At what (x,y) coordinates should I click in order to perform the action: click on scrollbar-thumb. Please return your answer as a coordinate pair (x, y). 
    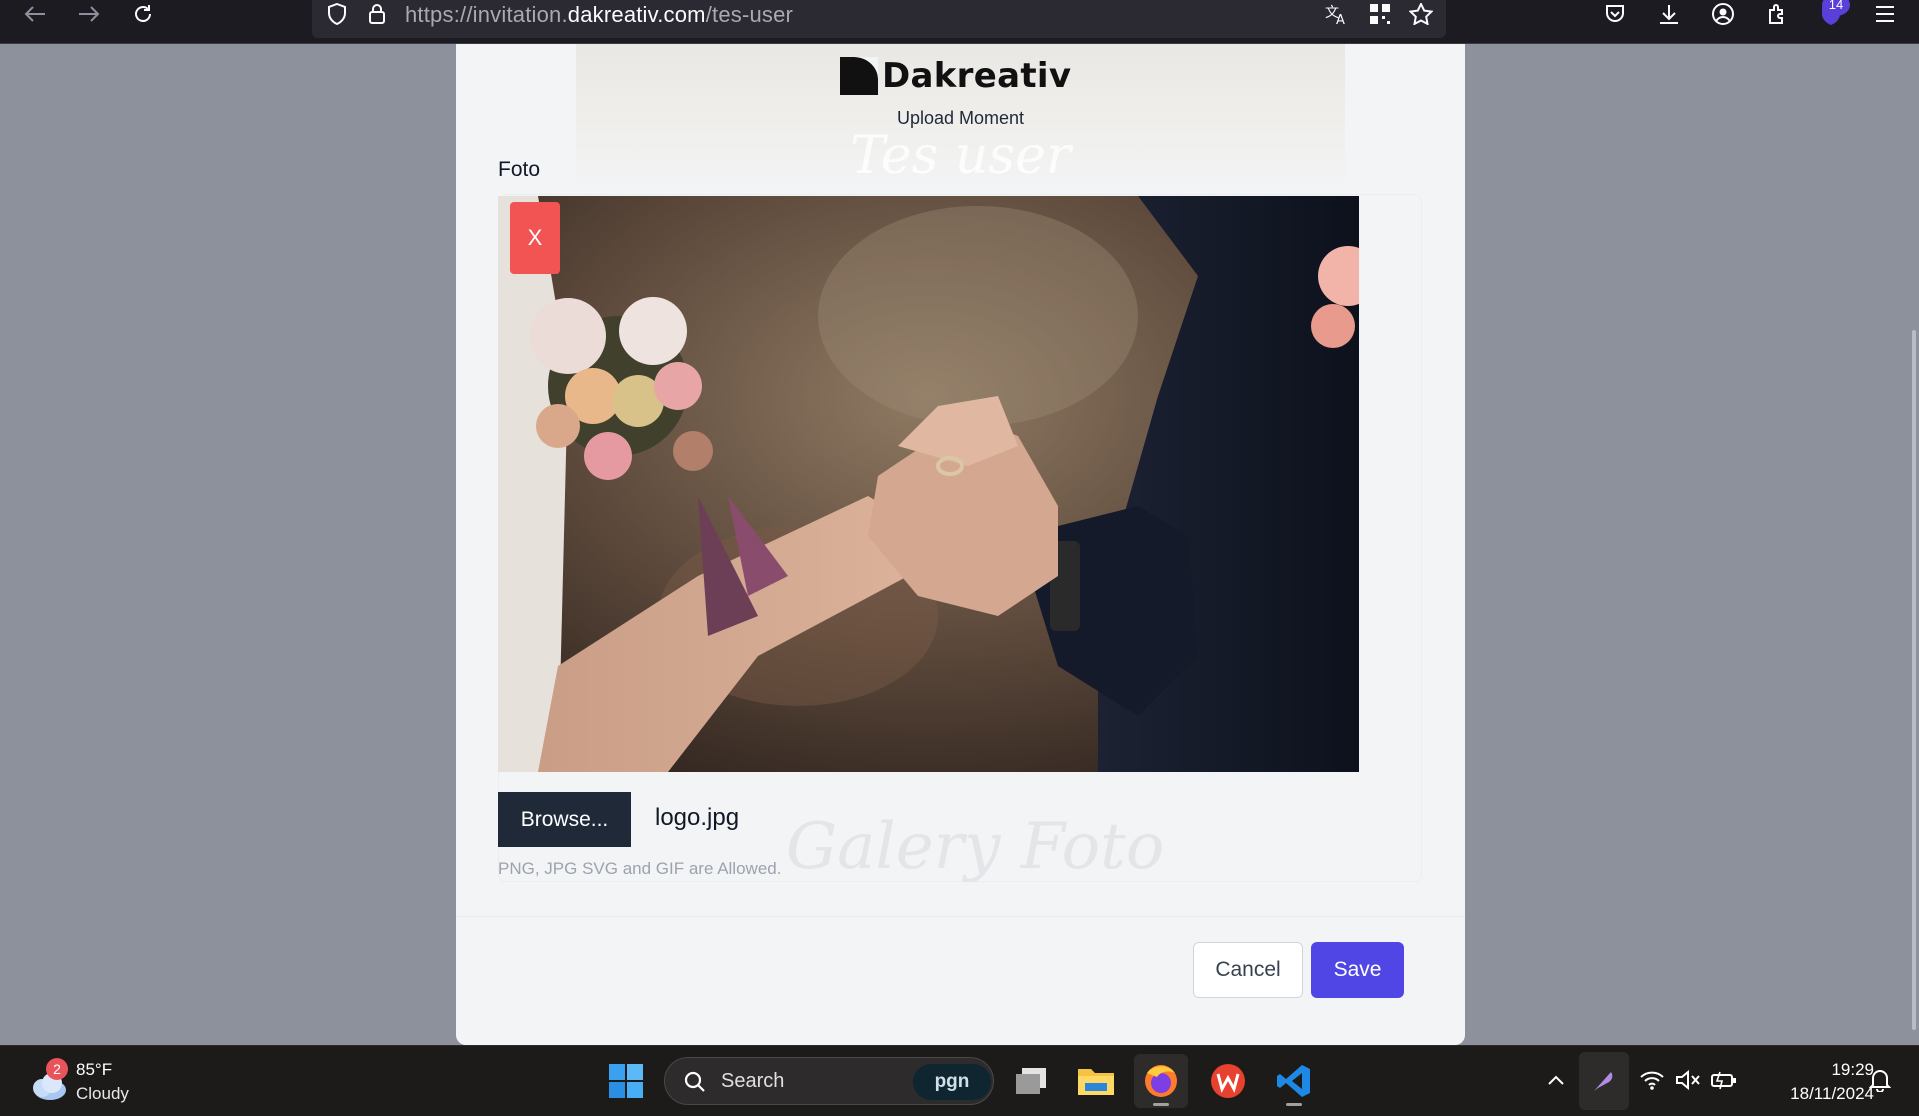
    Looking at the image, I should click on (1914, 680).